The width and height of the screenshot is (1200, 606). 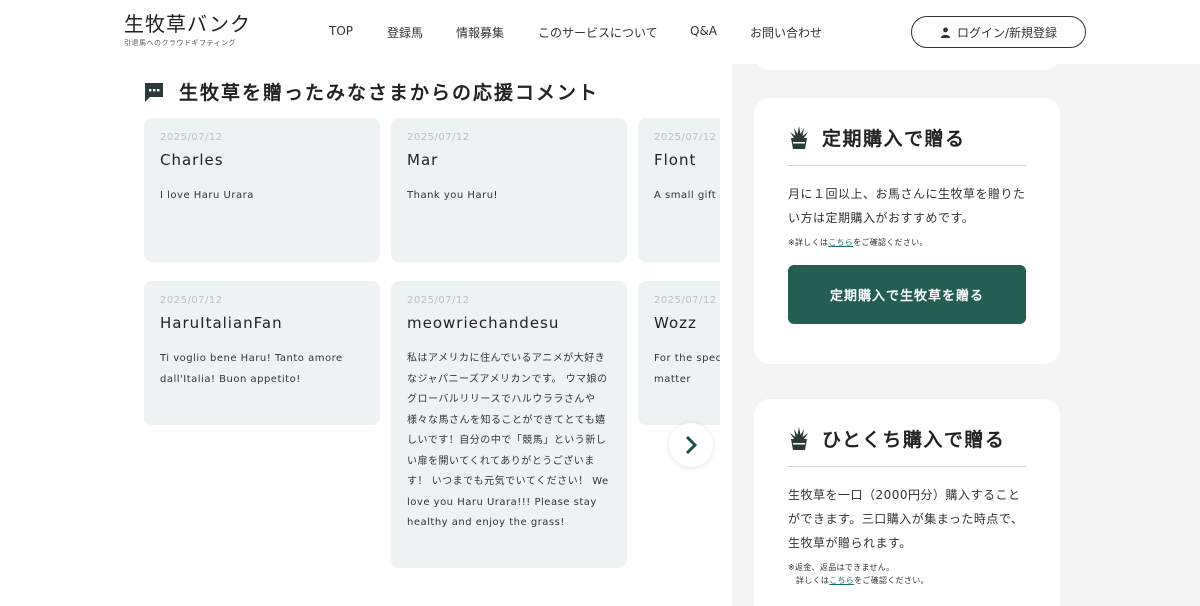 I want to click on subscription-note: ※詳しくはこちらをご確認ください。, so click(x=907, y=242).